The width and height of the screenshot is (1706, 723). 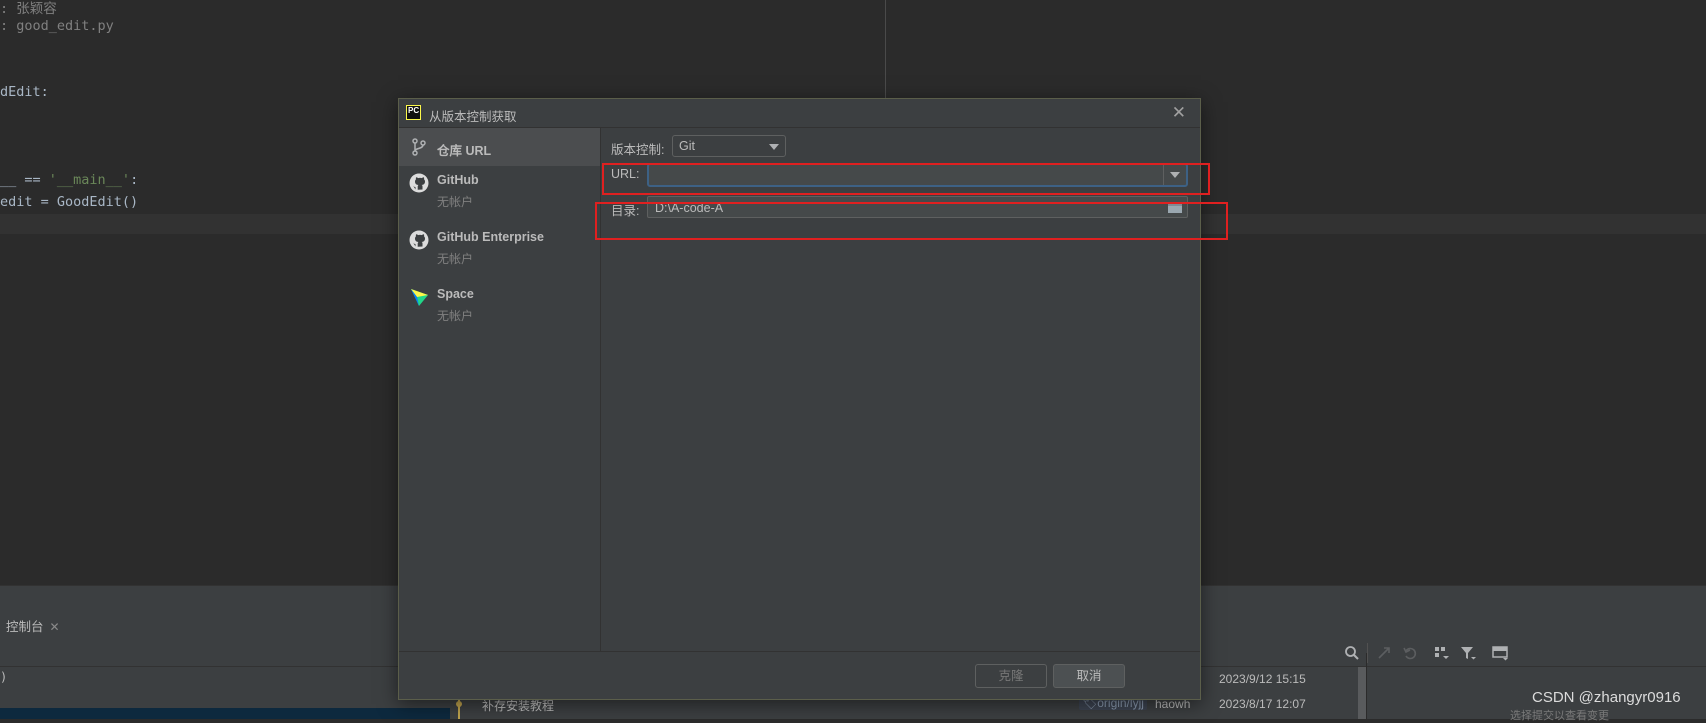 I want to click on dialog-title-bar: PC 从版本控制获取 ✕, so click(x=799, y=113).